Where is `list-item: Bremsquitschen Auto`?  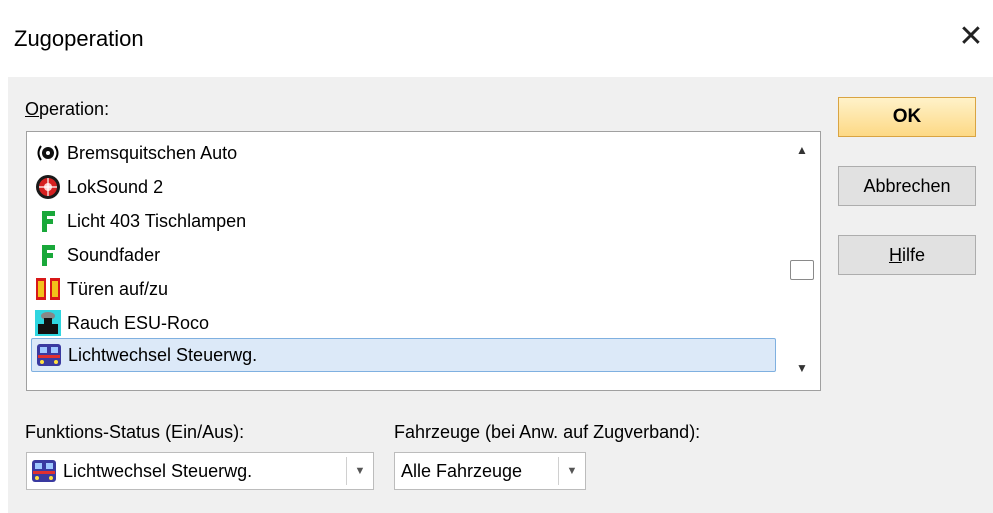
list-item: Bremsquitschen Auto is located at coordinates (403, 153).